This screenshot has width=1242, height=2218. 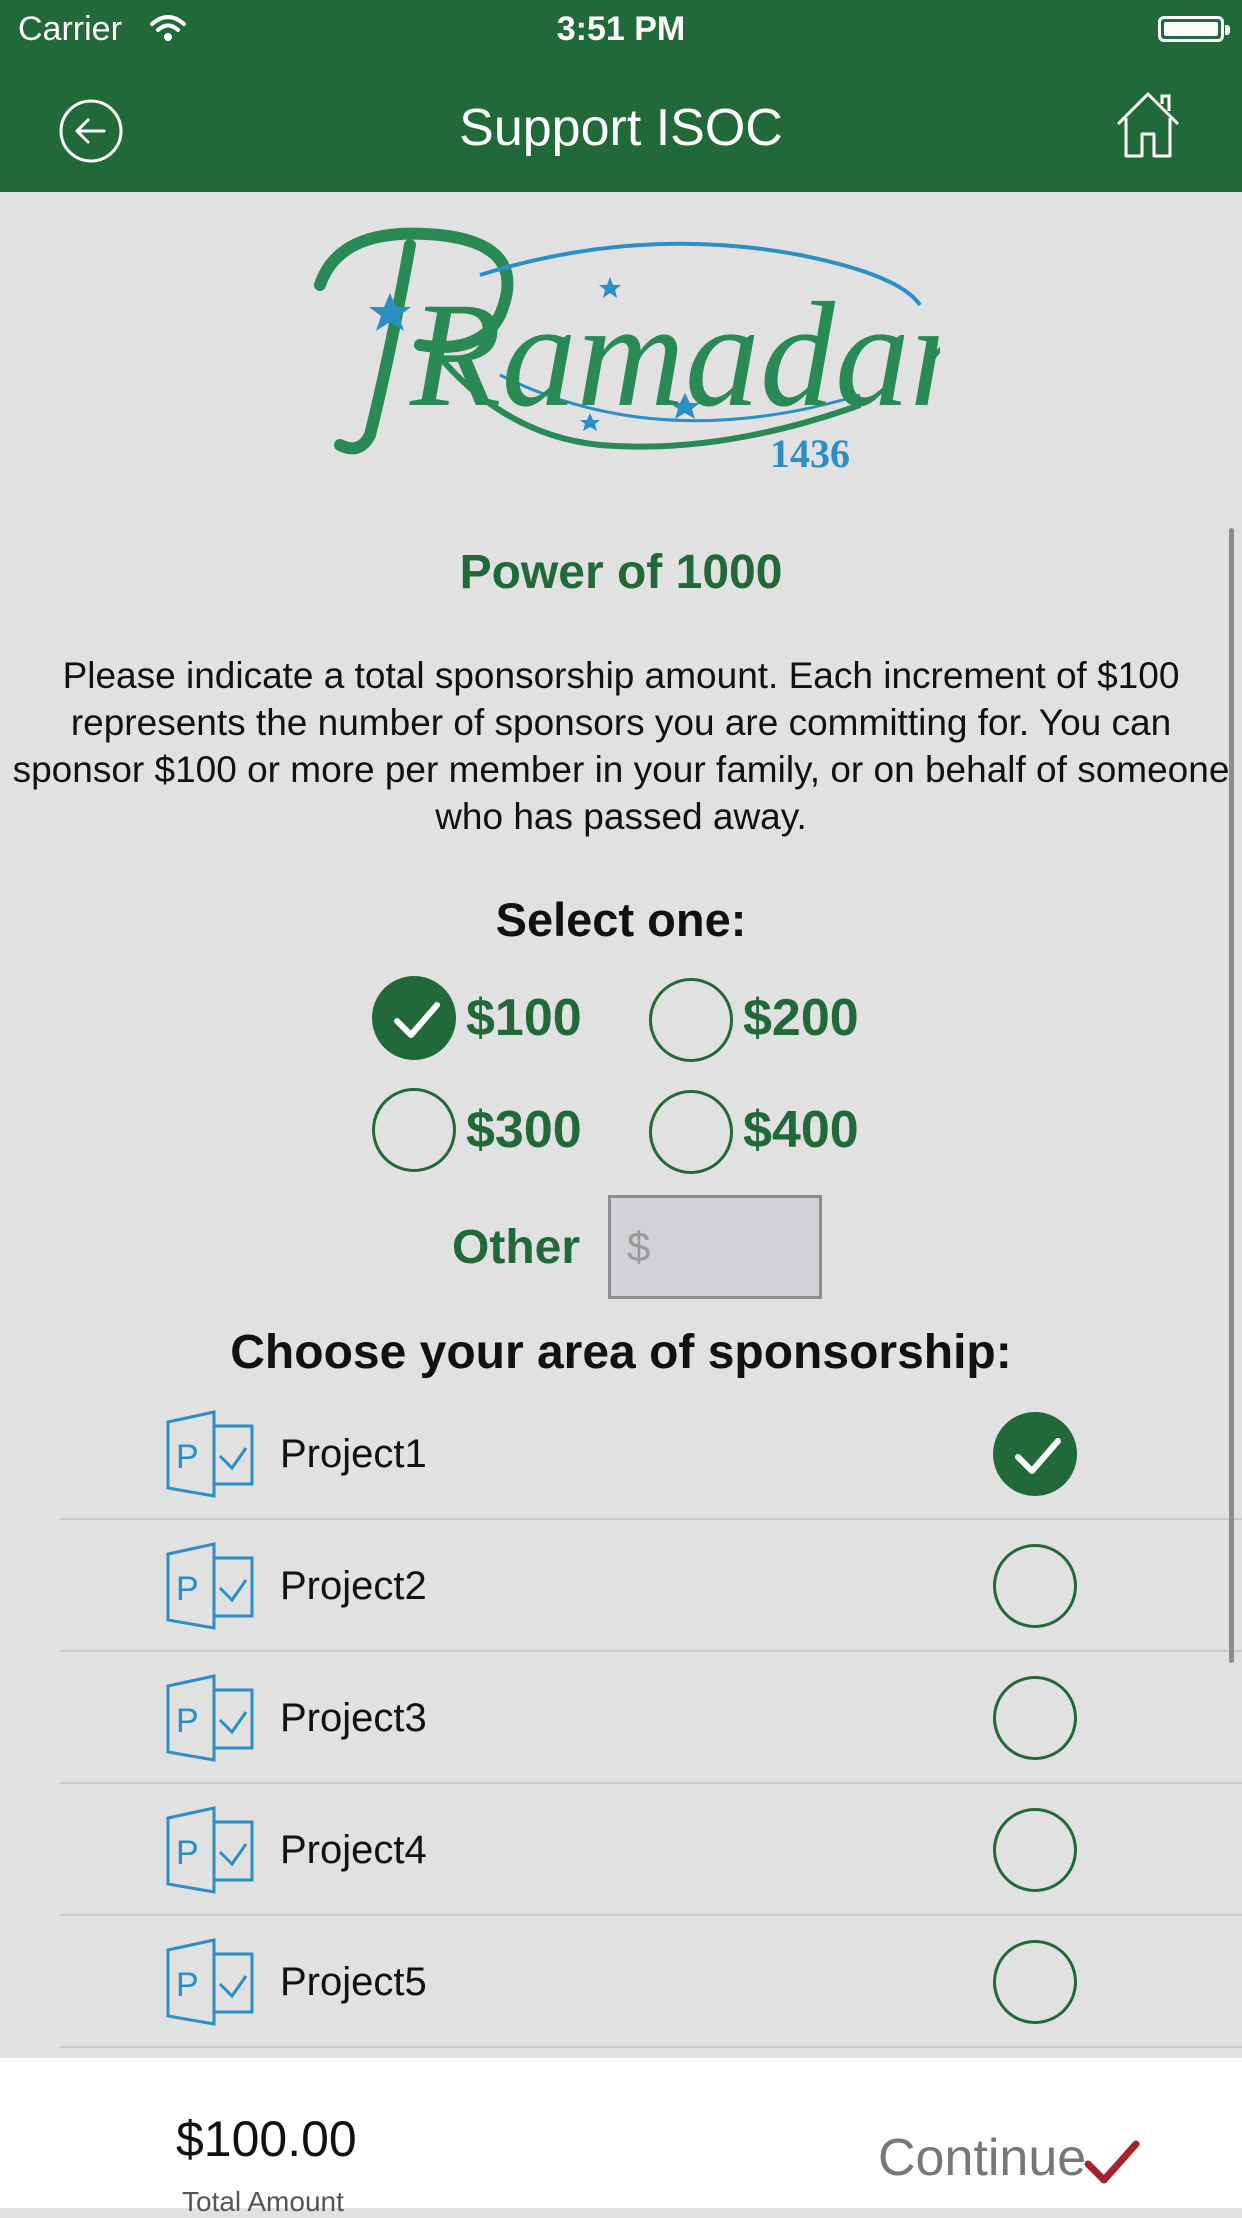 I want to click on project-name: Project2, so click(x=353, y=1586).